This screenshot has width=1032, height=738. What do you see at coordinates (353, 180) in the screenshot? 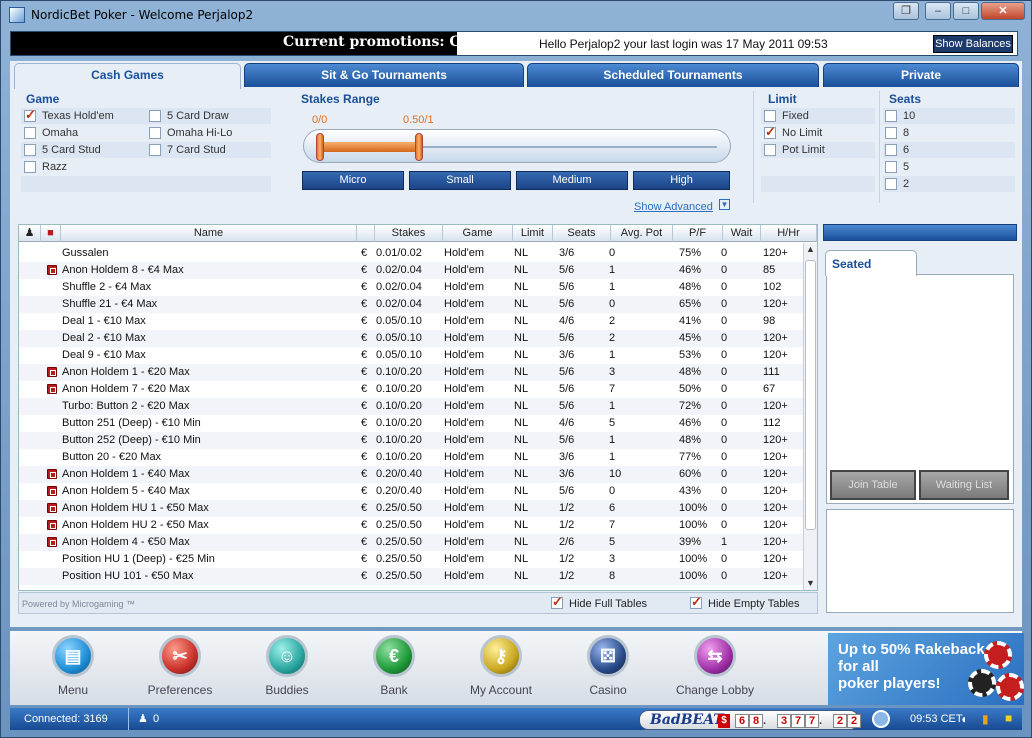
I see `stakes-micro-button: Micro` at bounding box center [353, 180].